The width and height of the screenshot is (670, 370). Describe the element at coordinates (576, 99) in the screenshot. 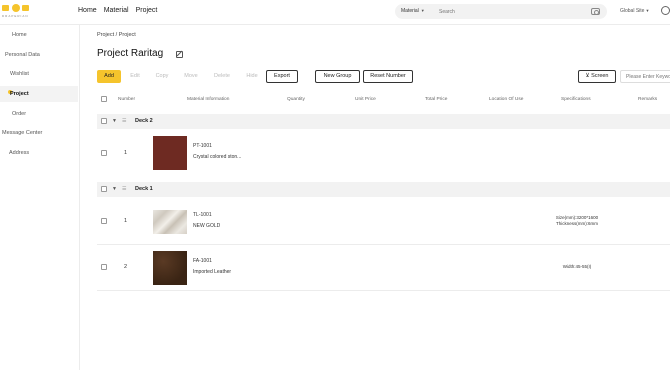

I see `column-header-specifications: Specifications` at that location.